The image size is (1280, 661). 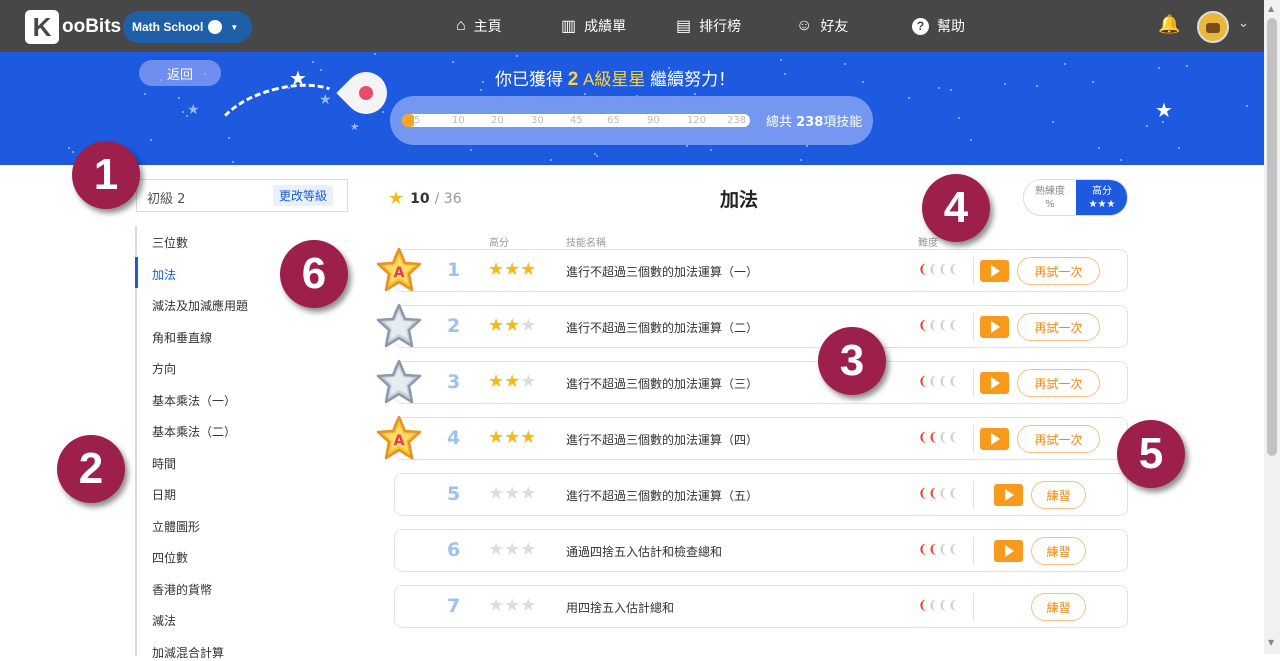 What do you see at coordinates (303, 195) in the screenshot?
I see `change-level-button: 更改等級` at bounding box center [303, 195].